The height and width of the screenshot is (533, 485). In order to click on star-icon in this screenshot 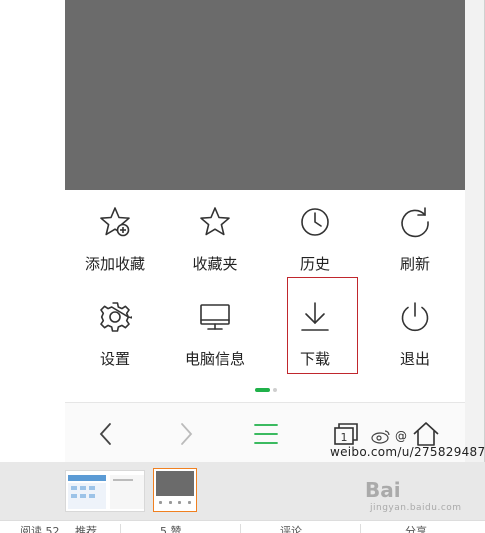, I will do `click(215, 221)`.